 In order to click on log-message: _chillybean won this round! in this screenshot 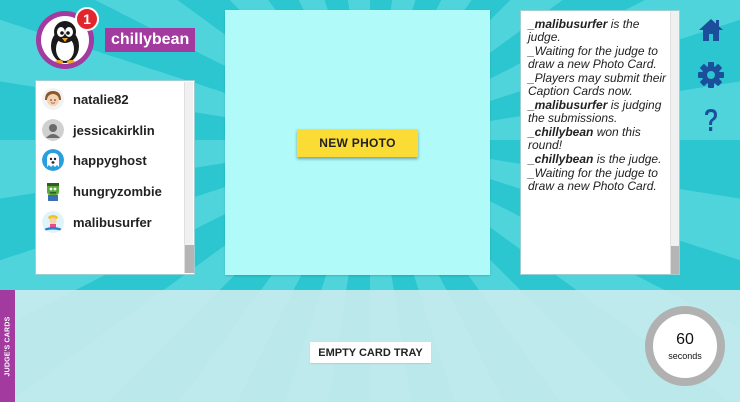, I will do `click(584, 138)`.